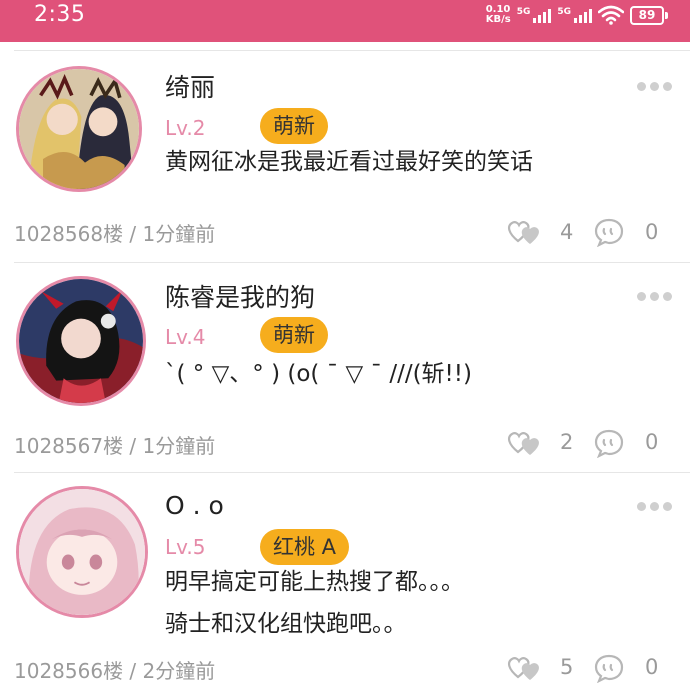 The width and height of the screenshot is (690, 700). Describe the element at coordinates (567, 667) in the screenshot. I see `like-count: 5` at that location.